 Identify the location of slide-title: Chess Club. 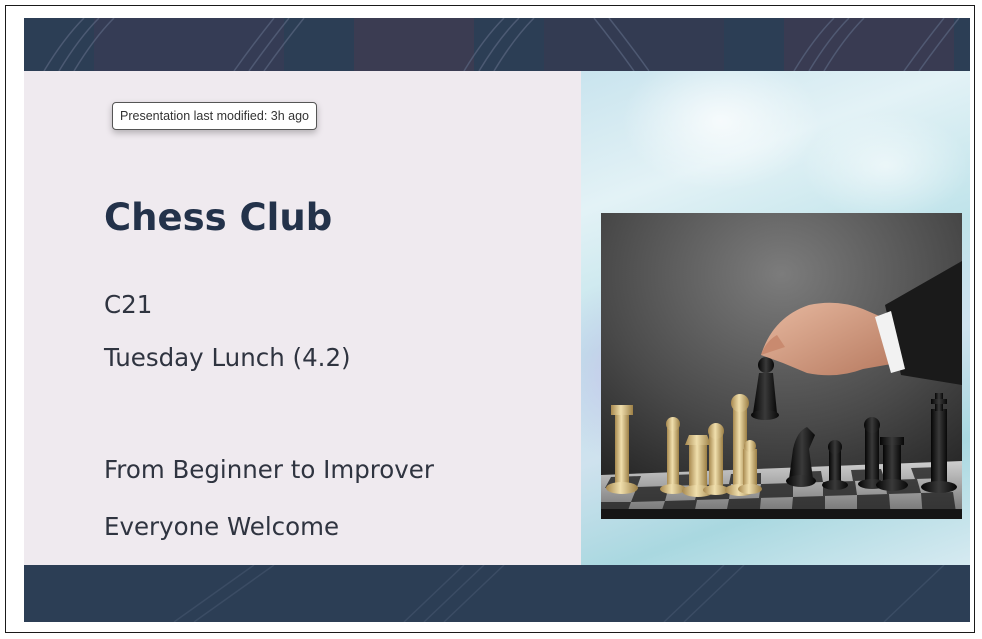
(218, 217).